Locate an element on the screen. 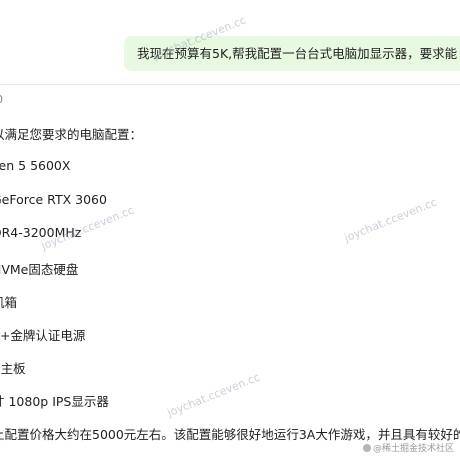  response-line: GeForce RTX 3060 is located at coordinates (53, 199).